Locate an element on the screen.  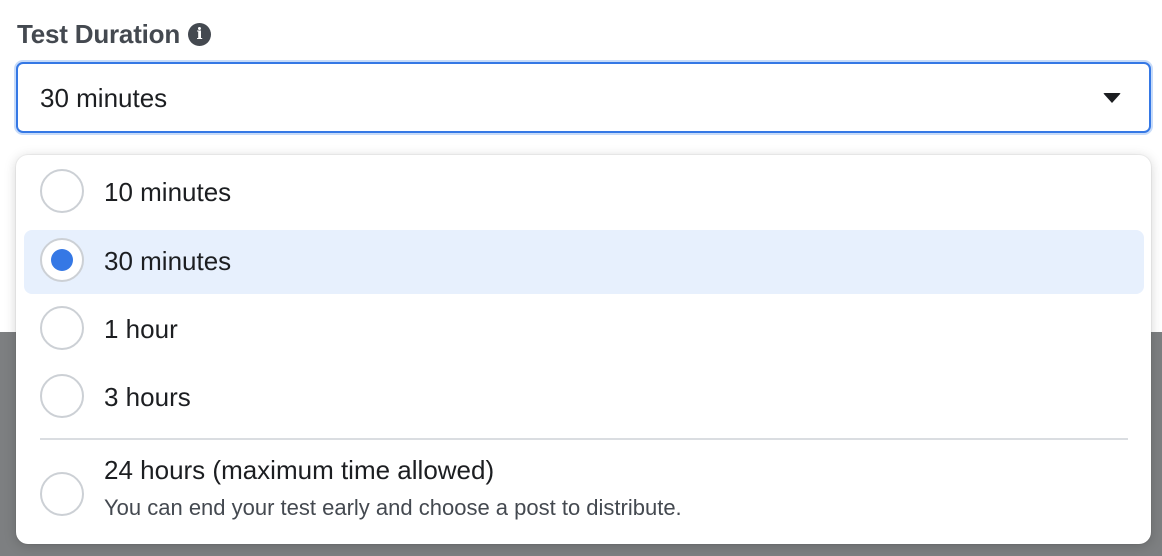
option-label: 30 minutes is located at coordinates (168, 261).